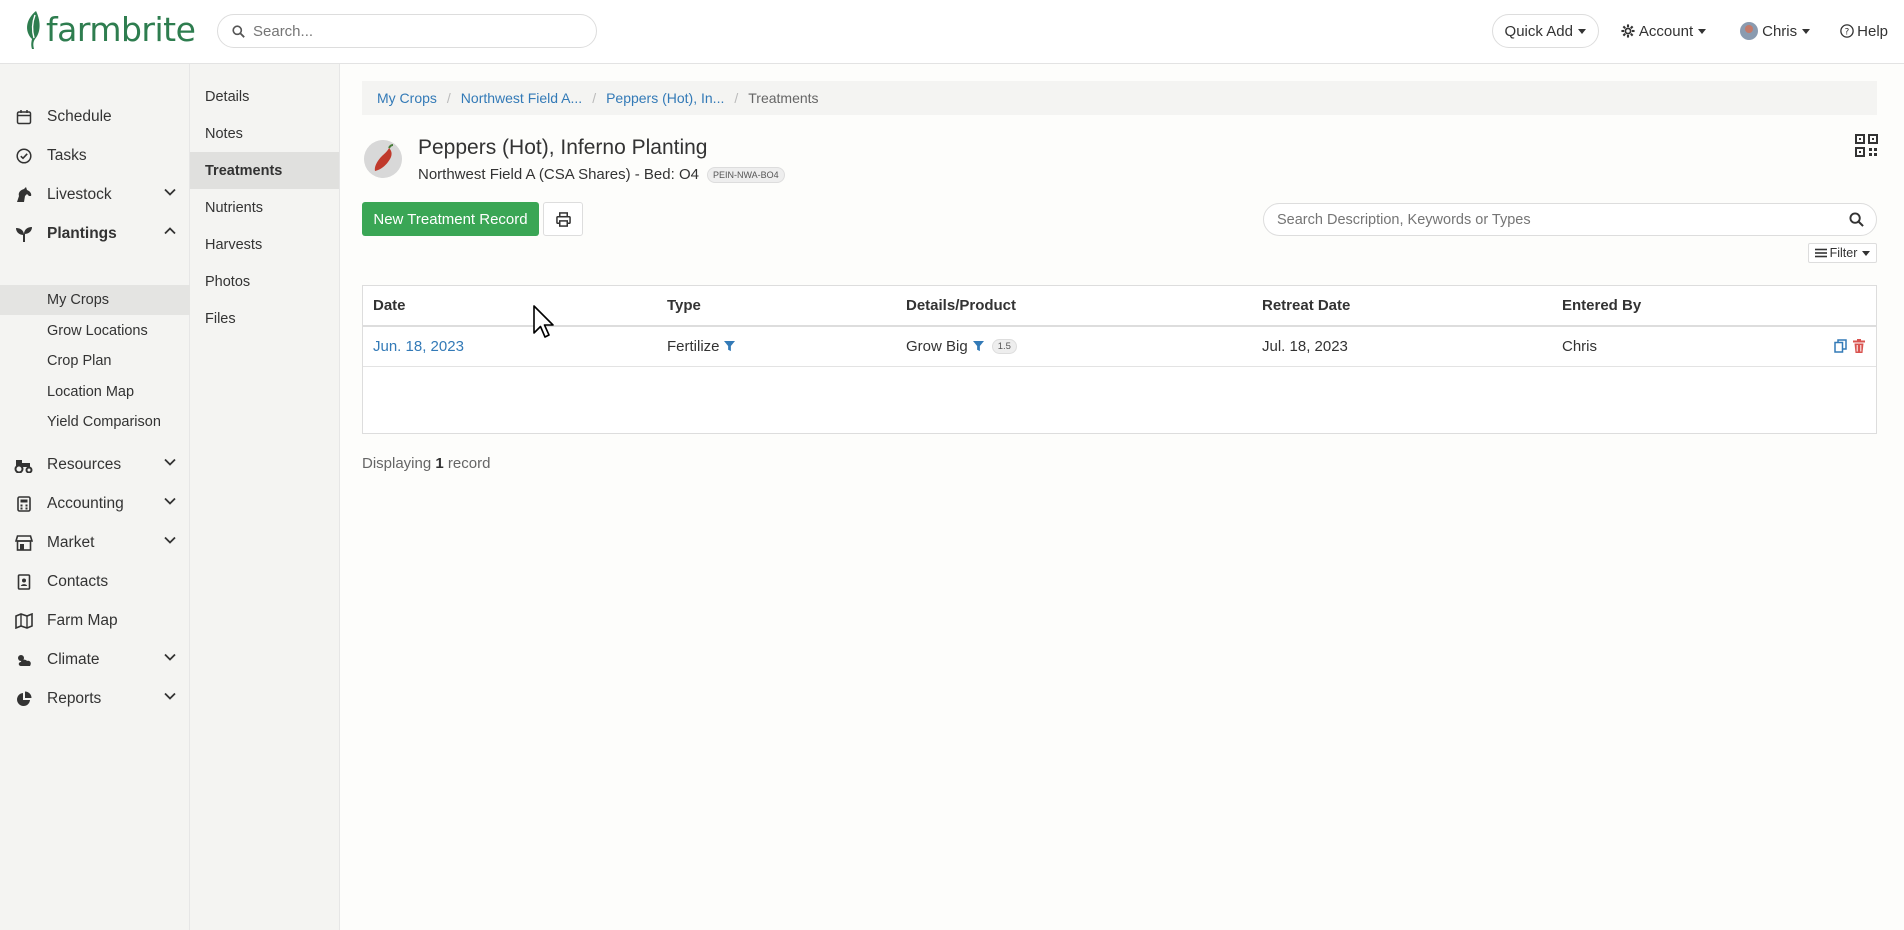 The image size is (1904, 930). Describe the element at coordinates (234, 244) in the screenshot. I see `tab-label: Harvests` at that location.